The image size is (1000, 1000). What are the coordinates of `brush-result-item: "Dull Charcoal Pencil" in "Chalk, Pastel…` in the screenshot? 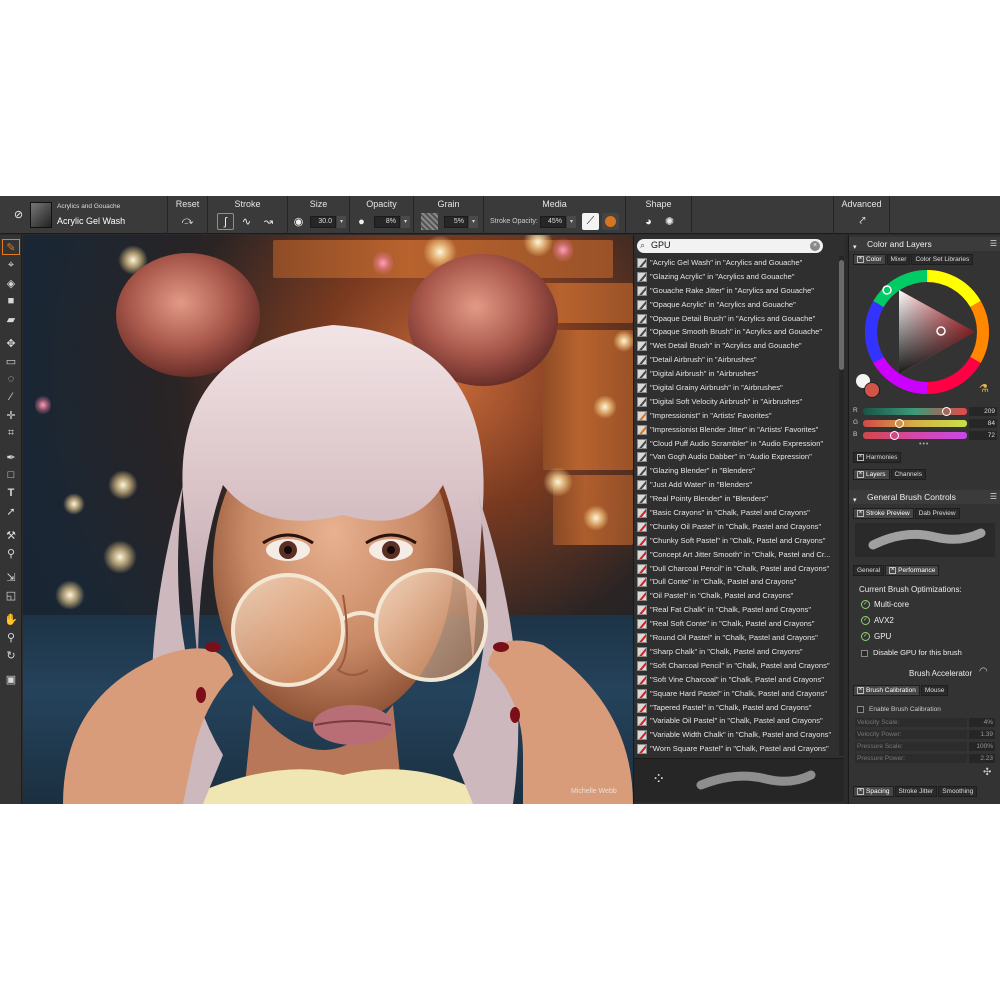 It's located at (737, 569).